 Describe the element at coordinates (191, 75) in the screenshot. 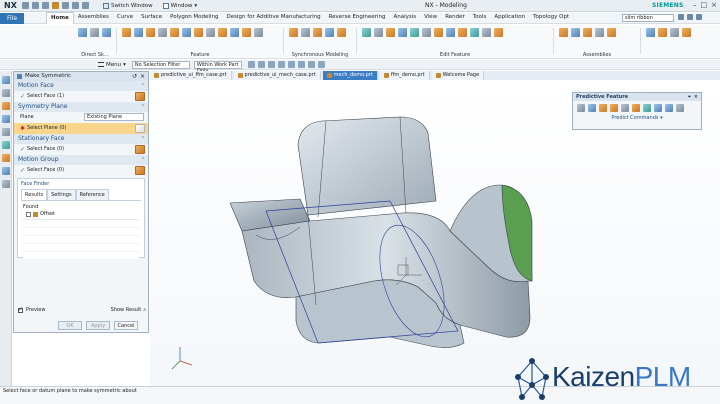

I see `document-tab: predictive_ui_ffm_case.prt` at that location.